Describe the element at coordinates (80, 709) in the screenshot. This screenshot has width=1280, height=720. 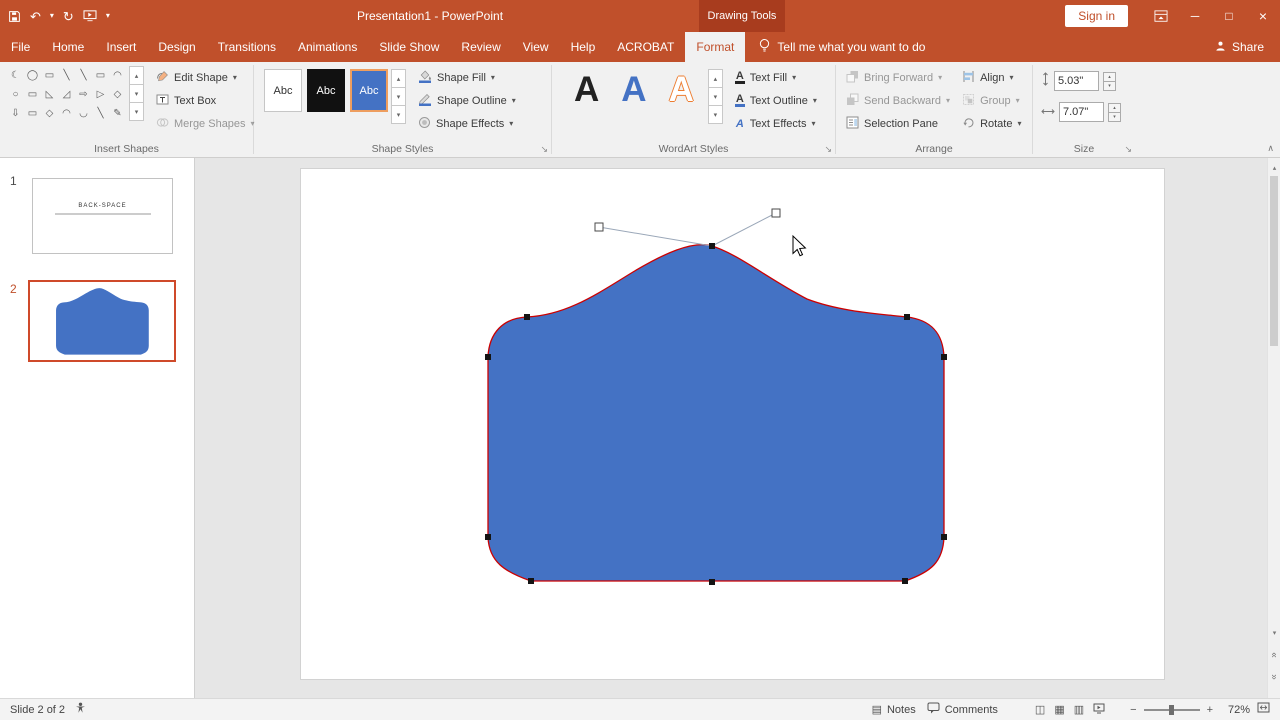
I see `accessibility-icon` at that location.